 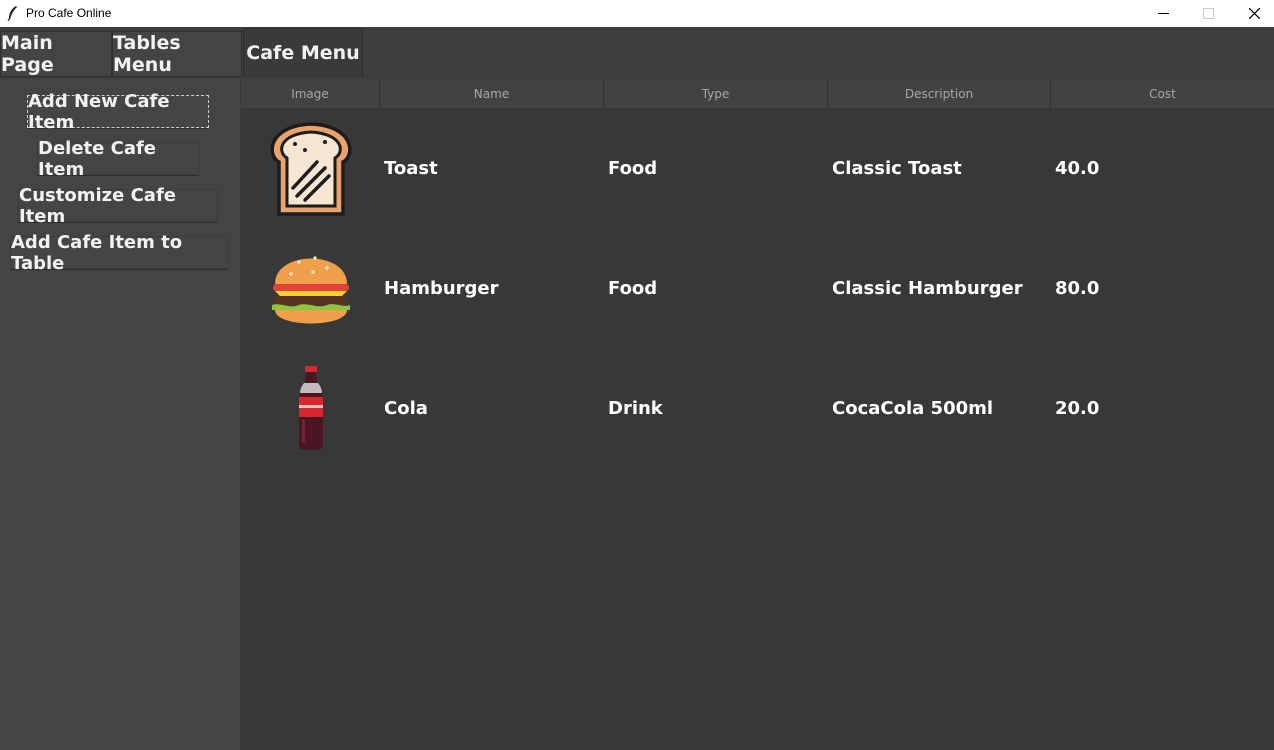 I want to click on toast-icon, so click(x=310, y=169).